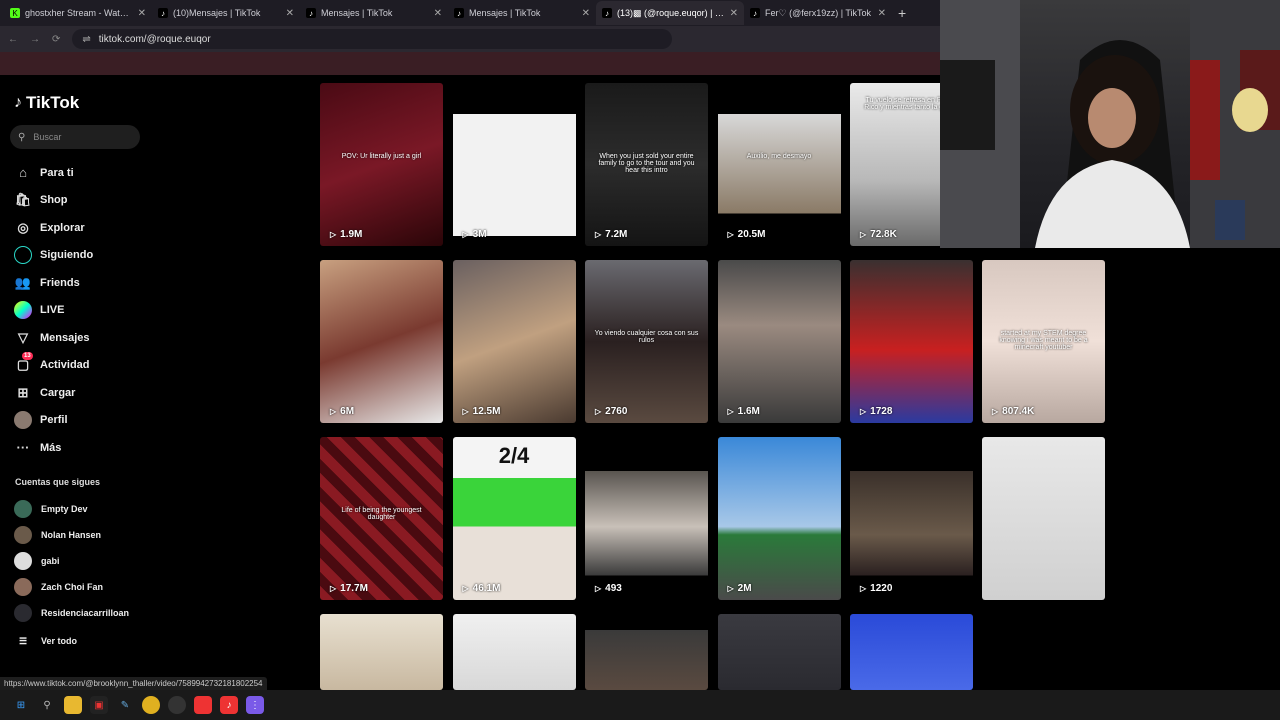 The image size is (1280, 720). What do you see at coordinates (514, 518) in the screenshot?
I see `video-card: 2/4 ▷ 46.1M` at bounding box center [514, 518].